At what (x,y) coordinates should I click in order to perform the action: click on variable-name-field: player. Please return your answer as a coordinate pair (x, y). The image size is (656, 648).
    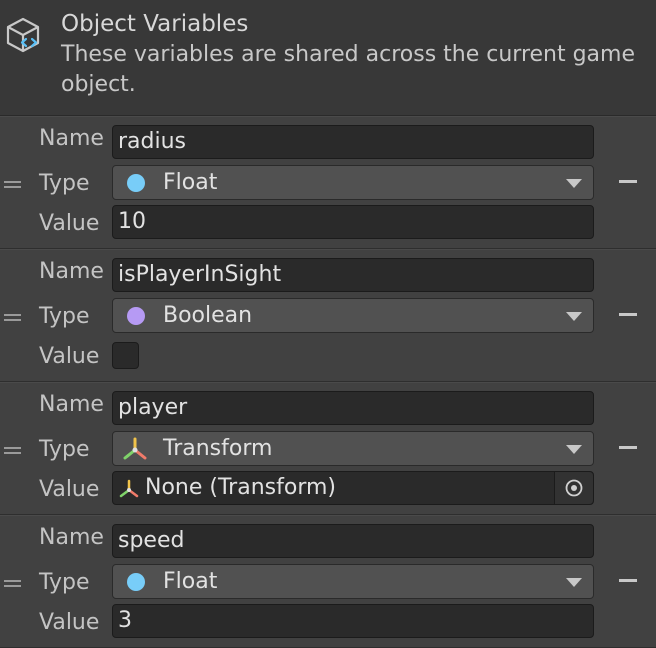
    Looking at the image, I should click on (353, 408).